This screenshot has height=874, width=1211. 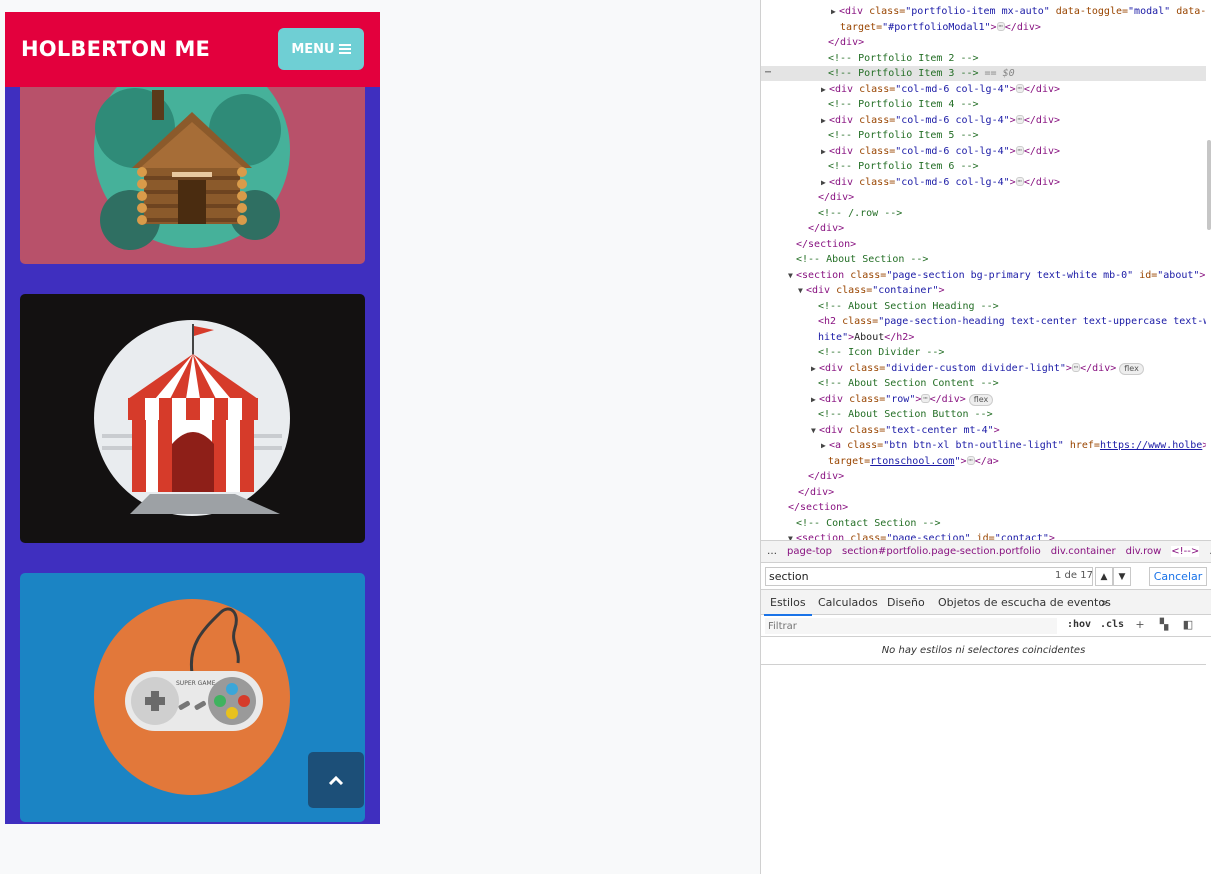 I want to click on tab-computed: Calculados, so click(x=848, y=602).